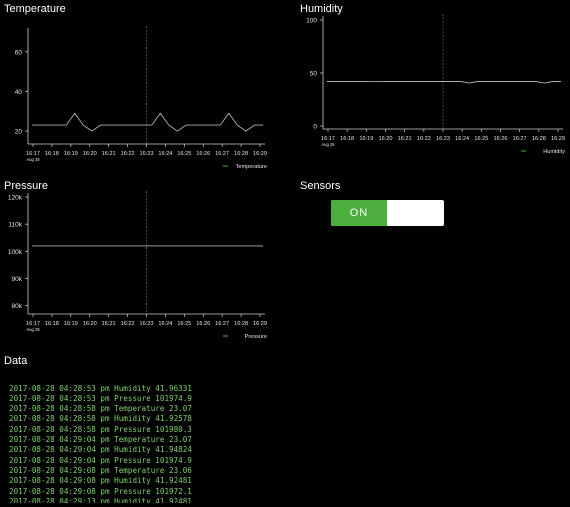 The image size is (570, 507). What do you see at coordinates (100, 481) in the screenshot?
I see `log-line: 2017-08-28 04:29:08 pm Humidity 41.92481` at bounding box center [100, 481].